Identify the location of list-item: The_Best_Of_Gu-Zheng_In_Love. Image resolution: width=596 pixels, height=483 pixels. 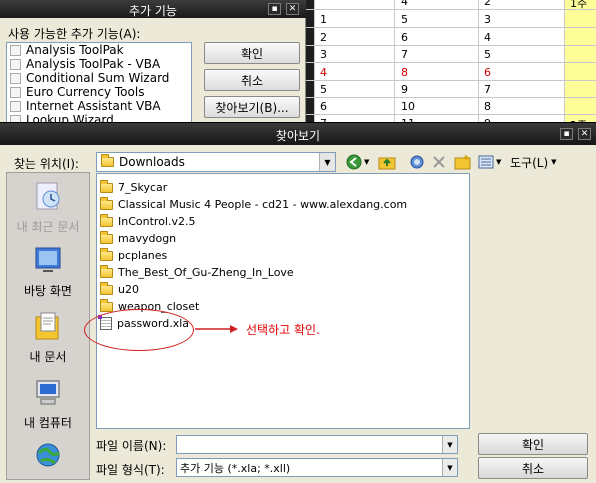
(197, 272).